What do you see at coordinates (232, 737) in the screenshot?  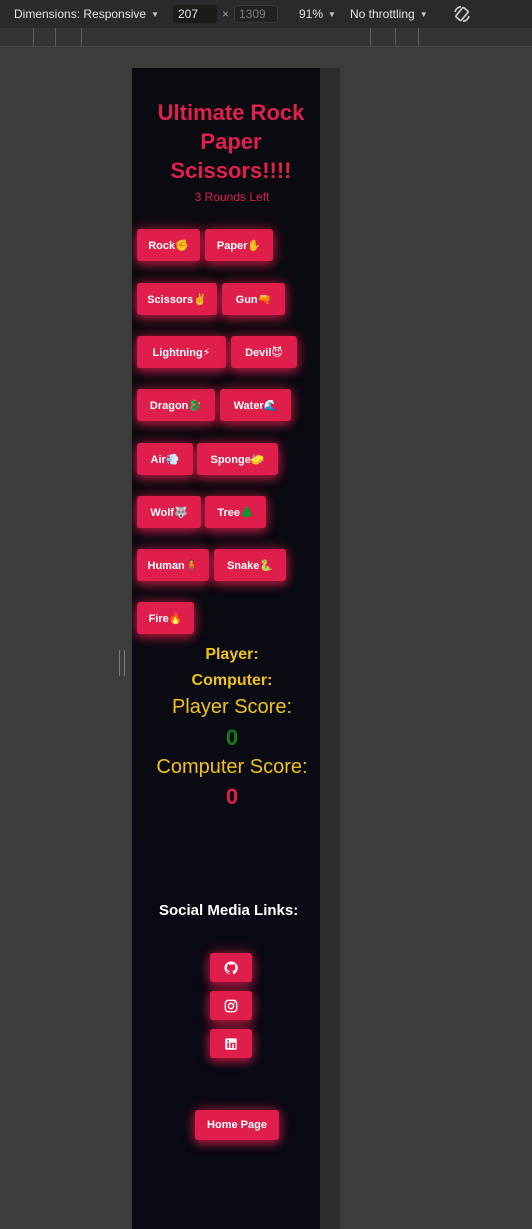 I see `player-score-value: 0` at bounding box center [232, 737].